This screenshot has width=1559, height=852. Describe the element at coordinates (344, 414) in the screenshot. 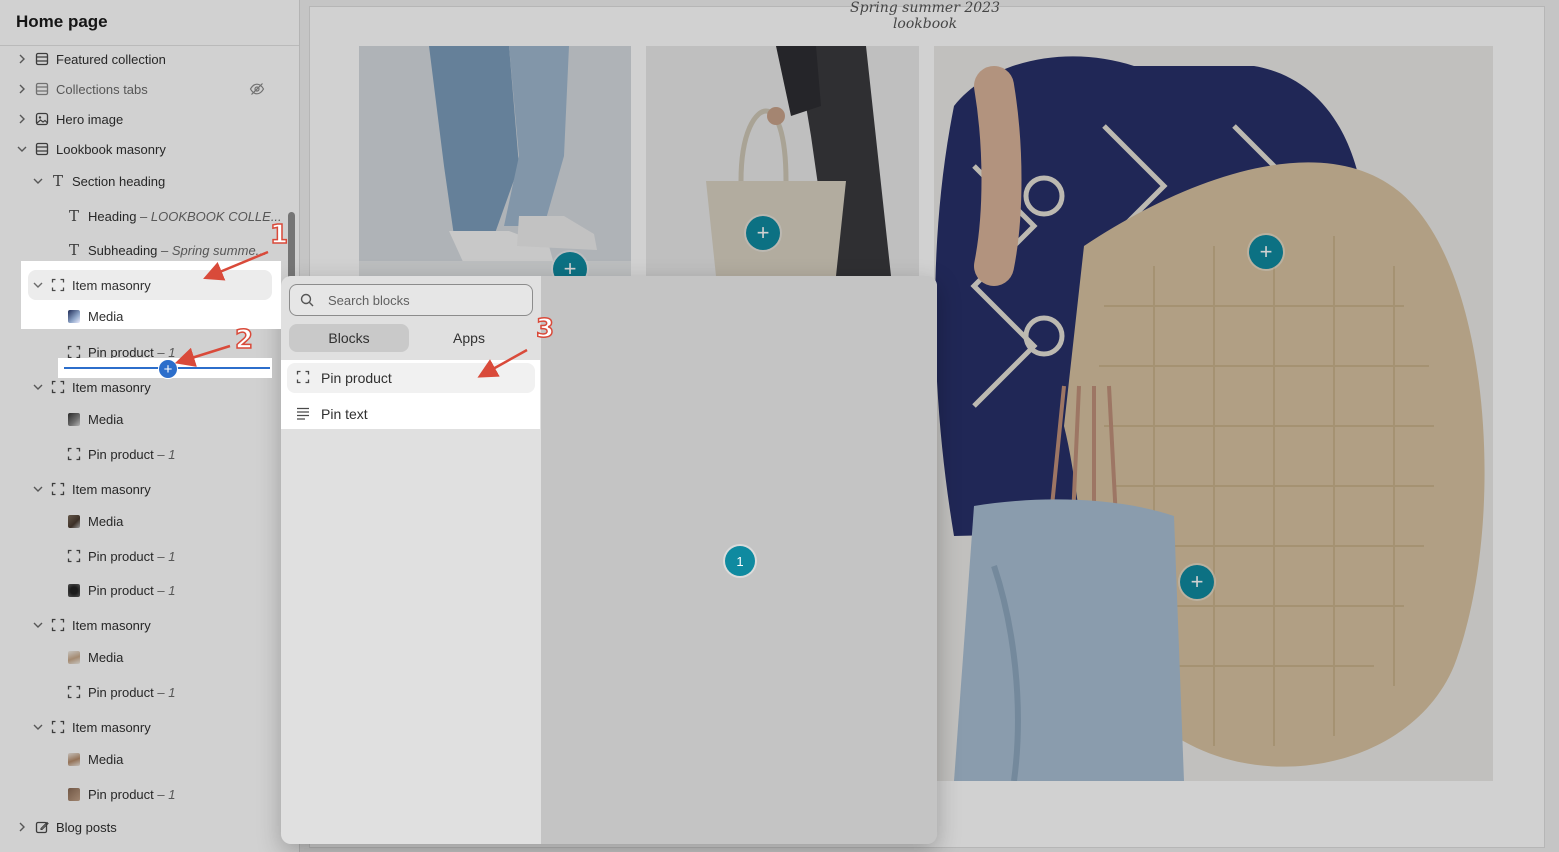

I see `menu-item-label: Pin text` at that location.